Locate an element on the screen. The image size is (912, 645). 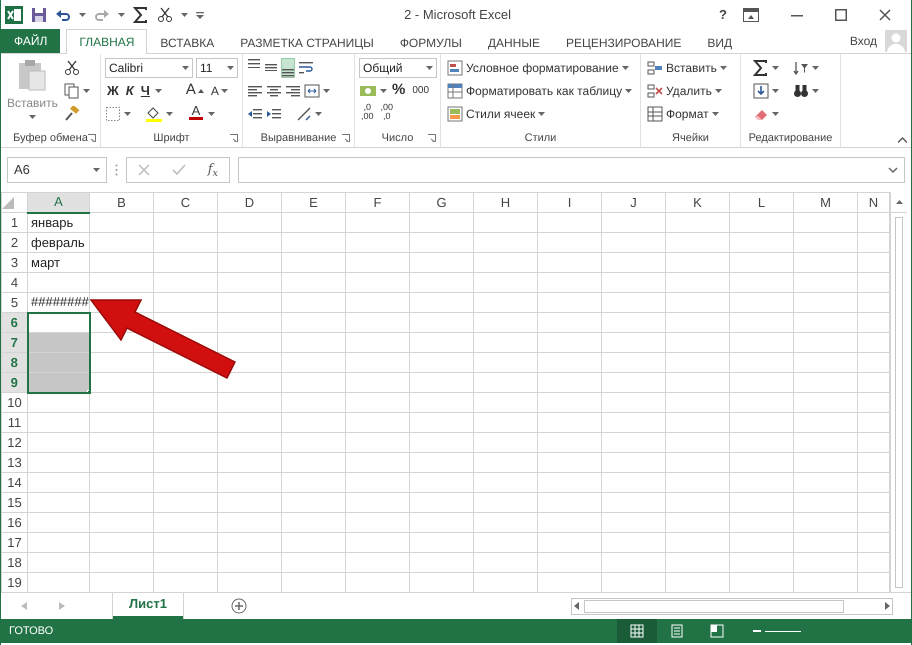
maximize-icon is located at coordinates (841, 15).